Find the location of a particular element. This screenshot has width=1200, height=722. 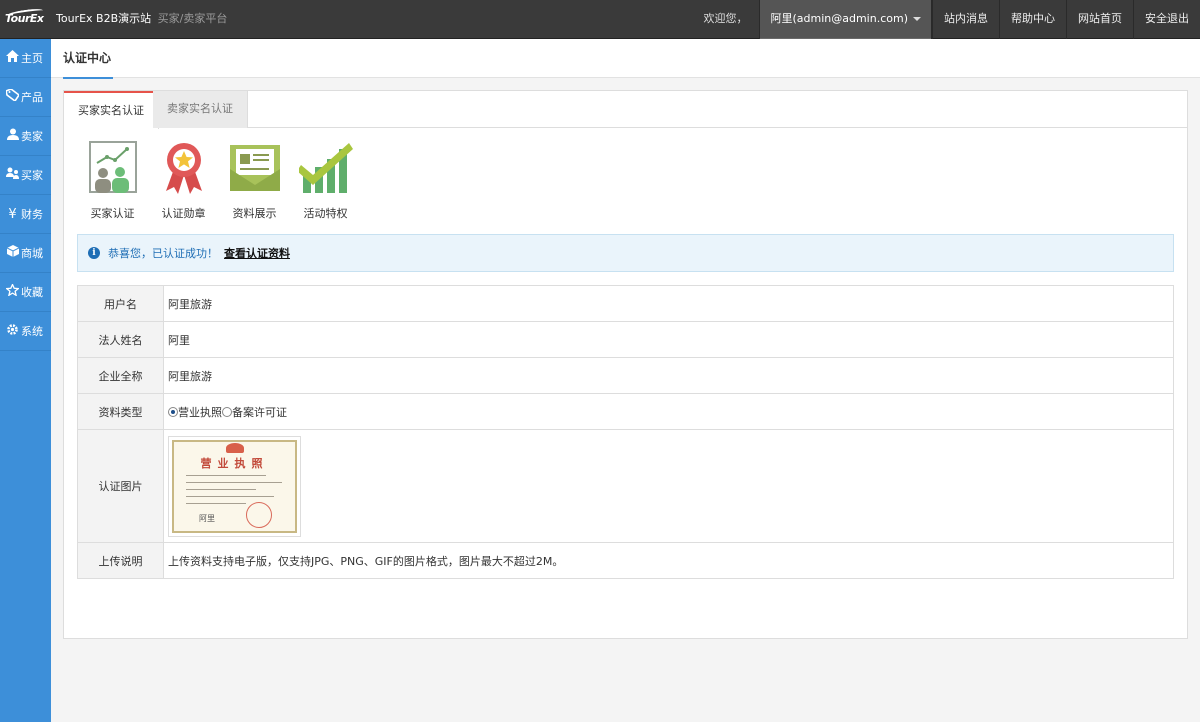

user-menu-button: 阿里(admin@admin.com) is located at coordinates (845, 20).